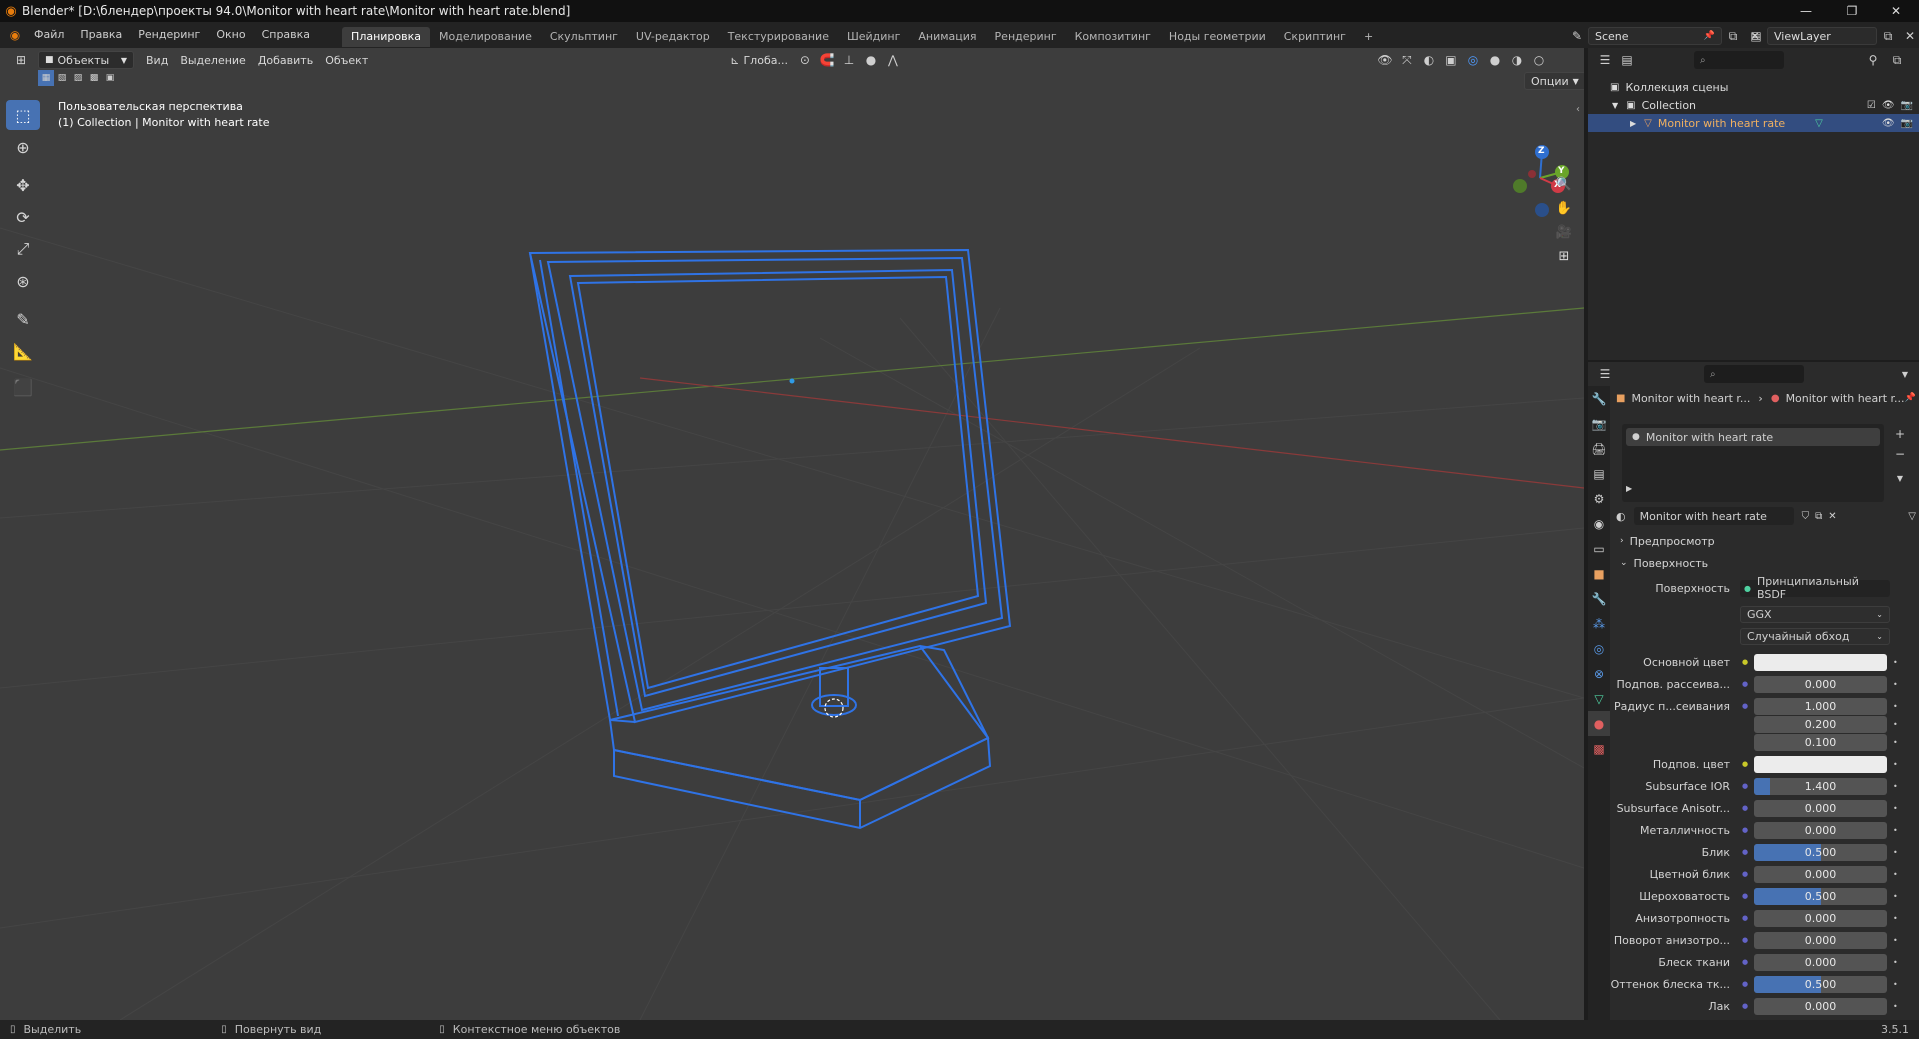 The width and height of the screenshot is (1919, 1039). I want to click on falloff-icon: ⋀, so click(893, 60).